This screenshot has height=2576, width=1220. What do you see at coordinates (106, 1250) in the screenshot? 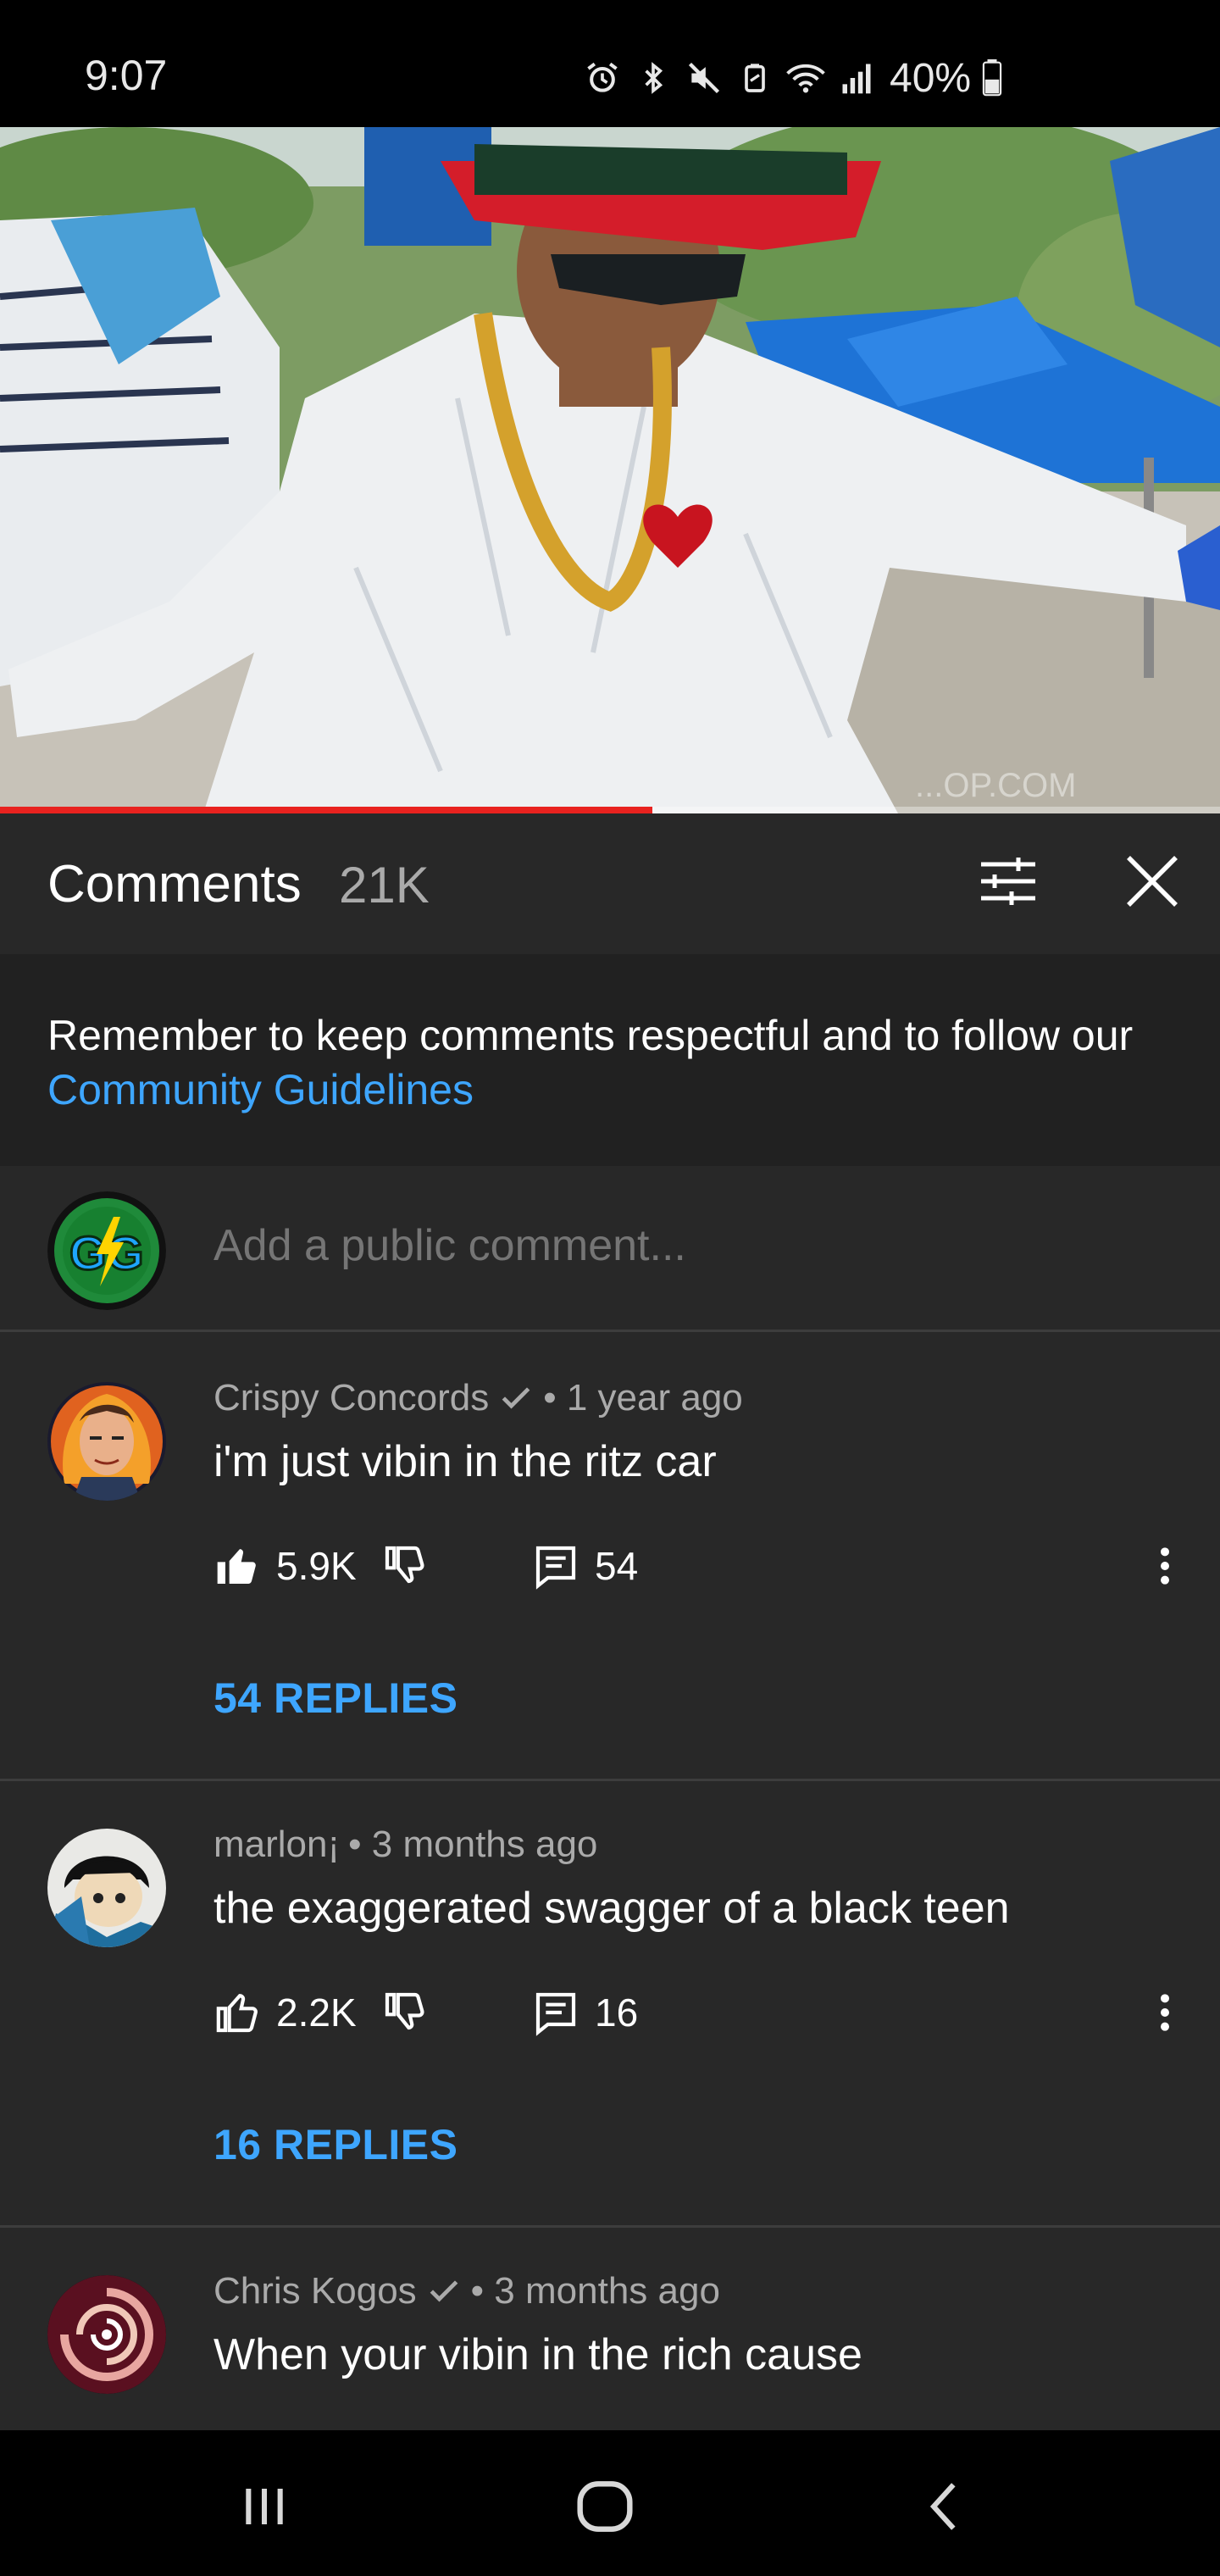
I see `user-avatar: G G` at bounding box center [106, 1250].